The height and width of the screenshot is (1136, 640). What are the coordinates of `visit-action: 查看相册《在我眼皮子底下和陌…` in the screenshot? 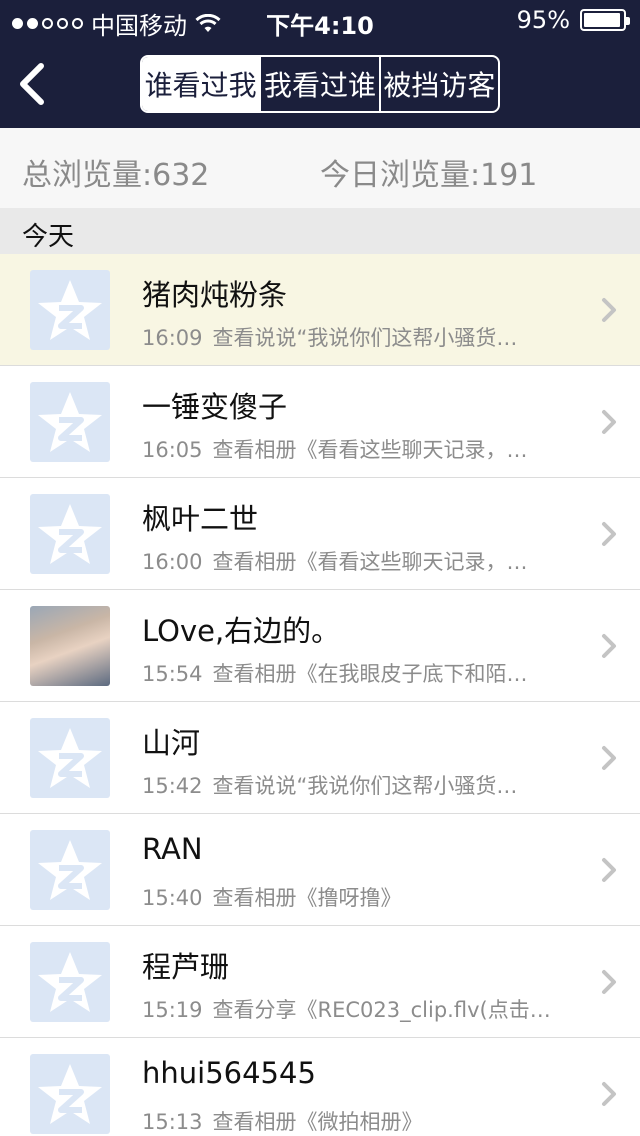 It's located at (370, 674).